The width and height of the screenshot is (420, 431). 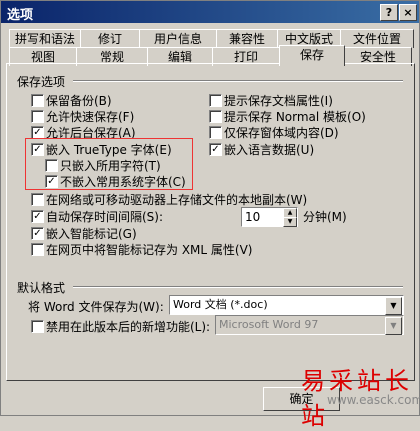 I want to click on no-common-fonts-checkbox: ✓, so click(x=51, y=181).